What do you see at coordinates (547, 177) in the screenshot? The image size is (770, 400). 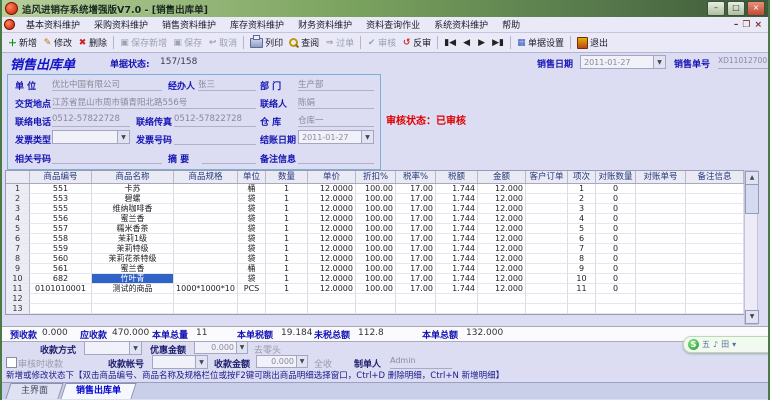 I see `column-header-cust_order: 客户订单` at bounding box center [547, 177].